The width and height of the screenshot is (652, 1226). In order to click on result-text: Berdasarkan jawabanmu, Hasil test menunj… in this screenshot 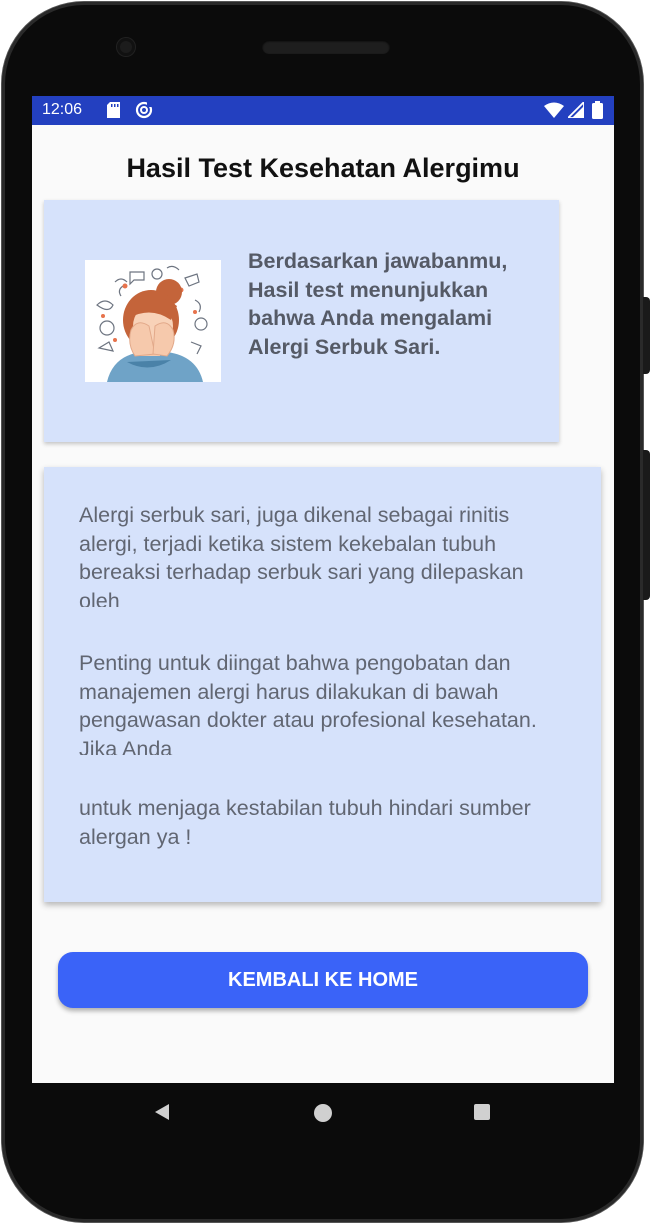, I will do `click(378, 304)`.